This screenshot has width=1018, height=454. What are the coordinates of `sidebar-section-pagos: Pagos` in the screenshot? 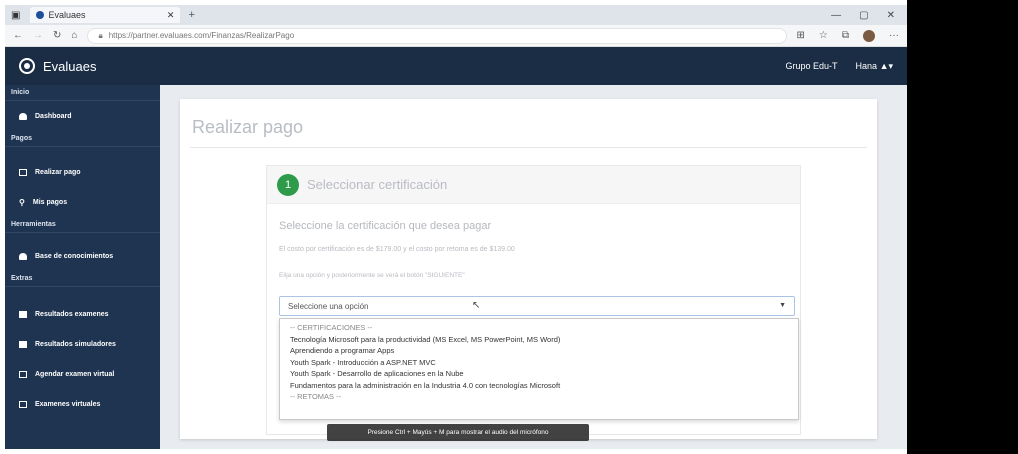 It's located at (82, 139).